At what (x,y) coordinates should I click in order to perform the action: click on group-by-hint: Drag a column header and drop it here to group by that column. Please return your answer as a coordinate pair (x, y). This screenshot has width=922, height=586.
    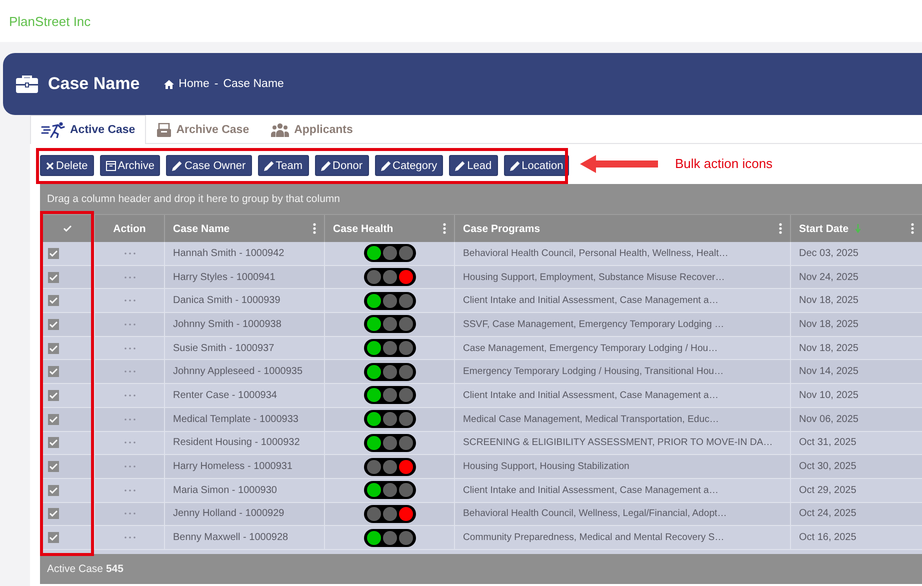
    Looking at the image, I should click on (193, 199).